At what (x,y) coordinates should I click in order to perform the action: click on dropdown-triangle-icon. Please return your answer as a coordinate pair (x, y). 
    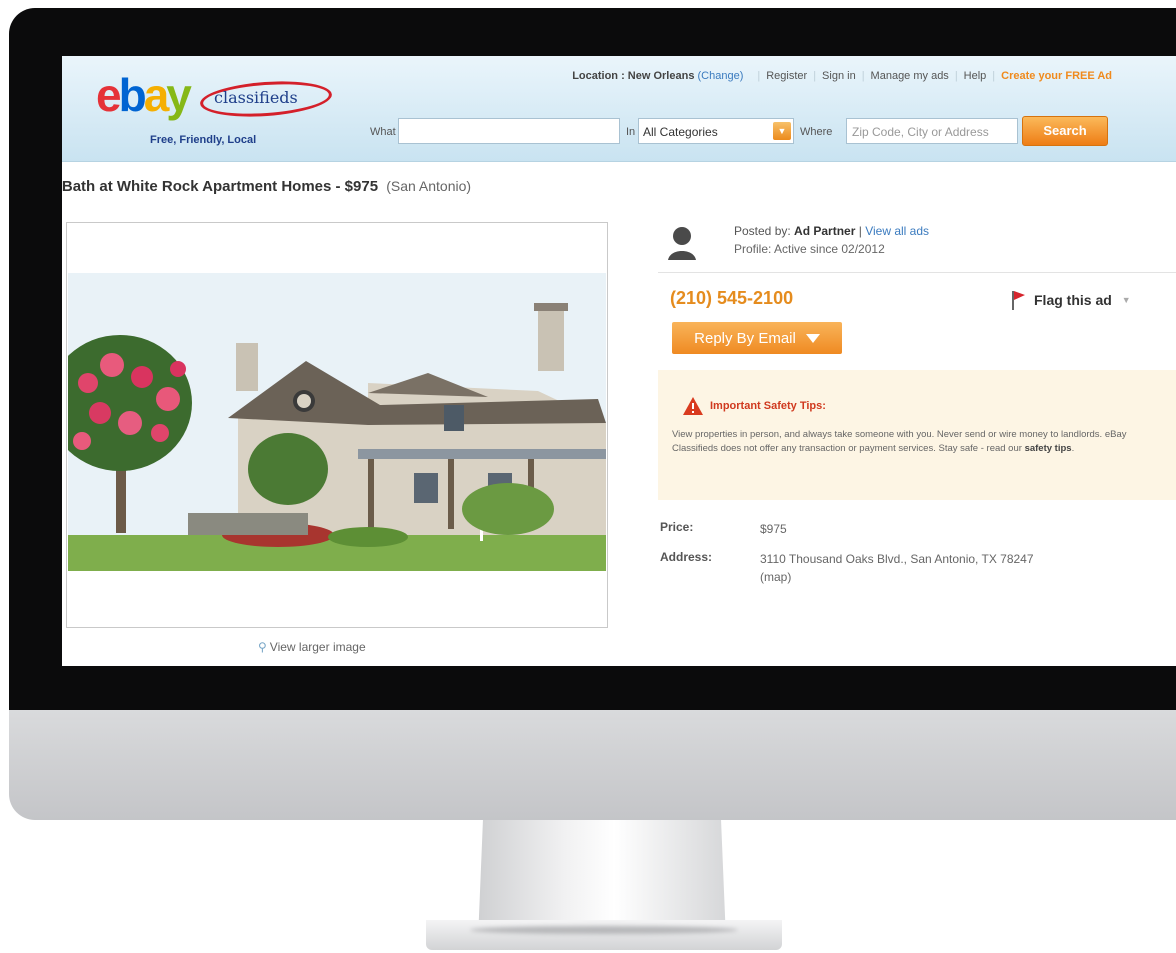
    Looking at the image, I should click on (812, 338).